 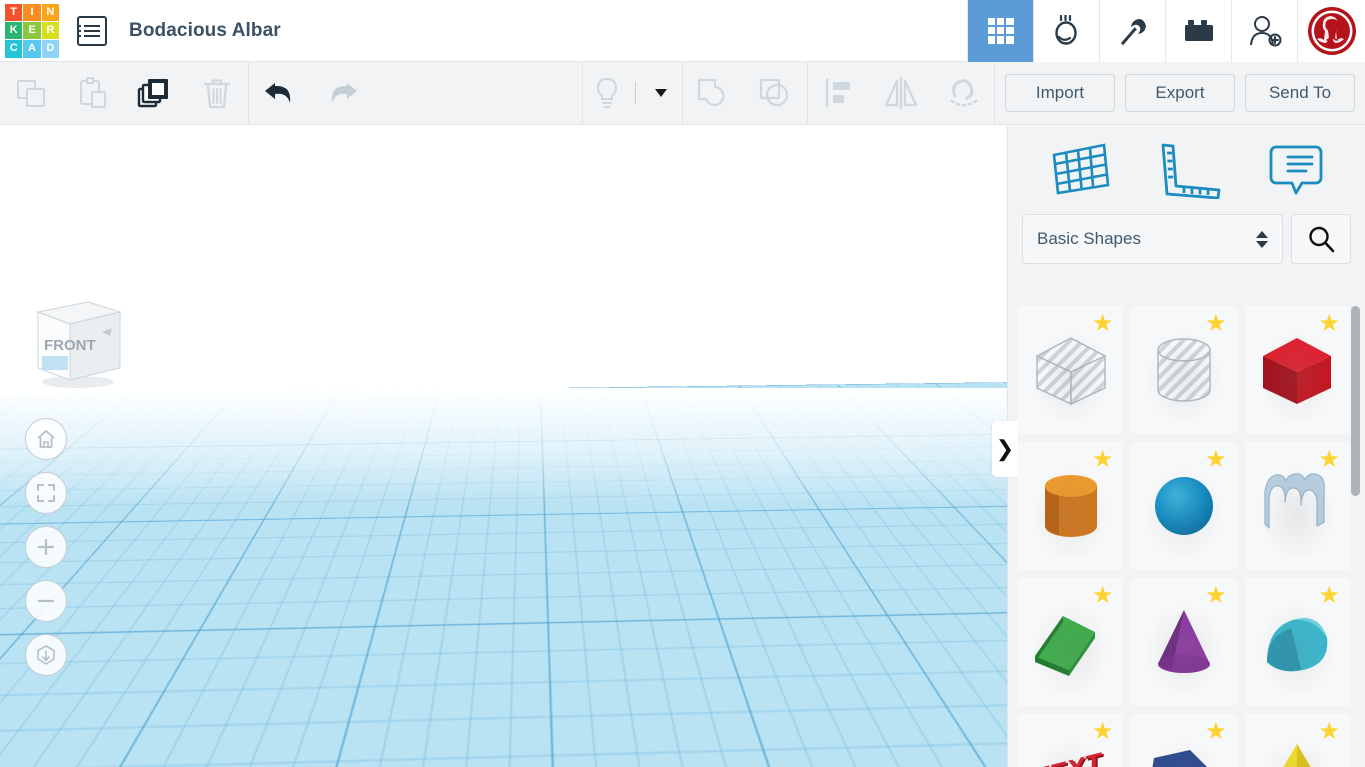 I want to click on send-to-button: Send To, so click(x=1300, y=93).